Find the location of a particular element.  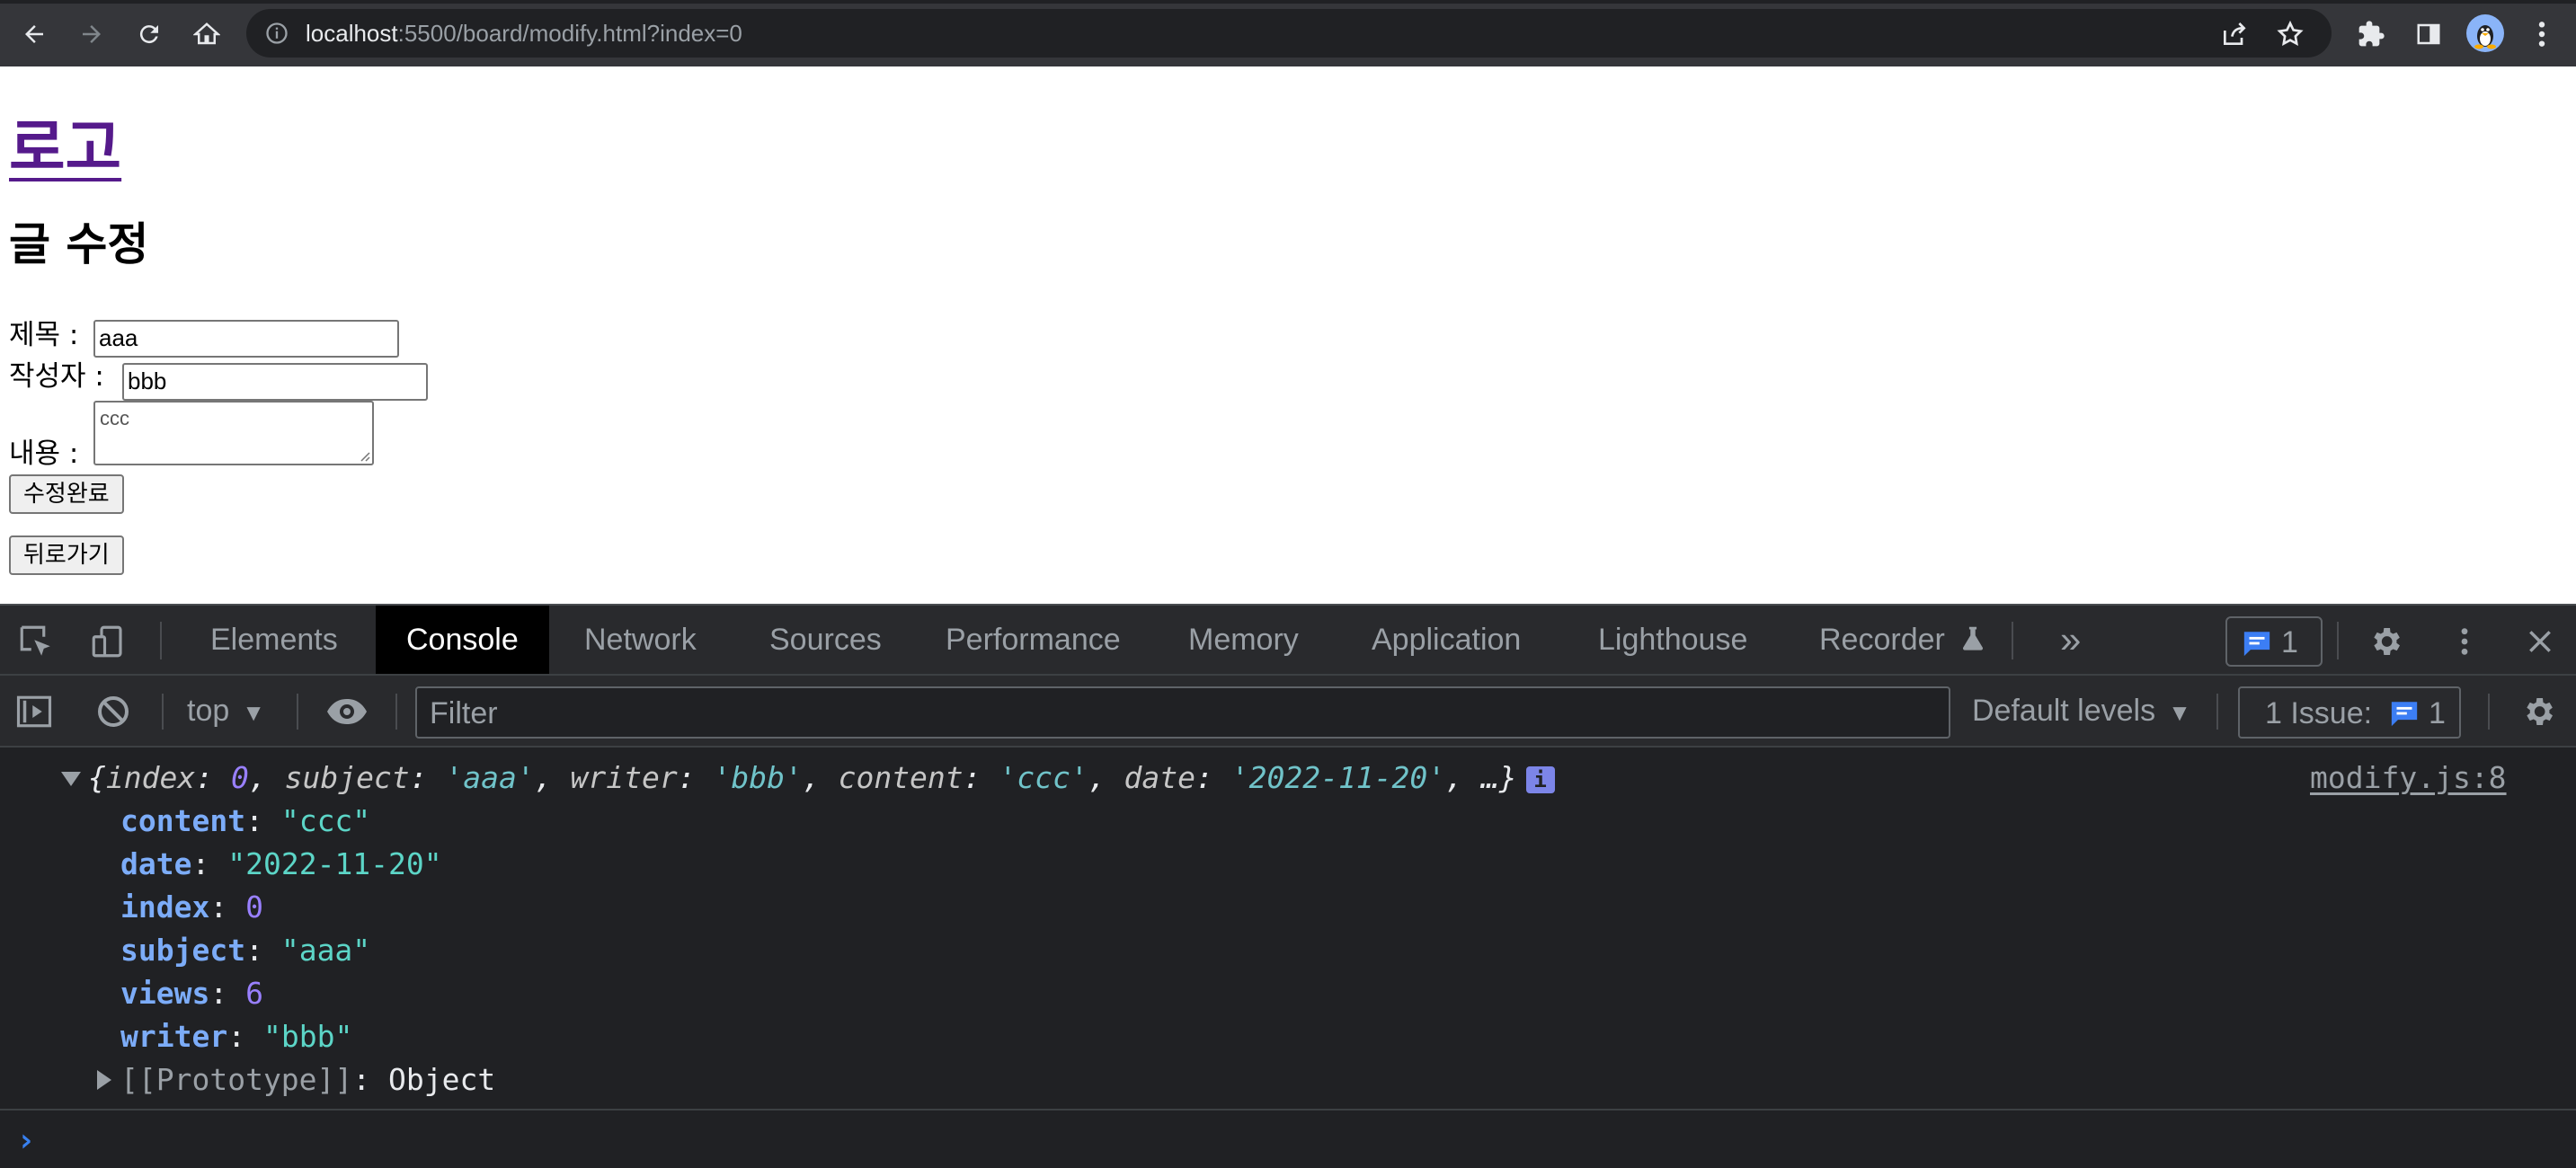

subject-input: aaa is located at coordinates (246, 339).